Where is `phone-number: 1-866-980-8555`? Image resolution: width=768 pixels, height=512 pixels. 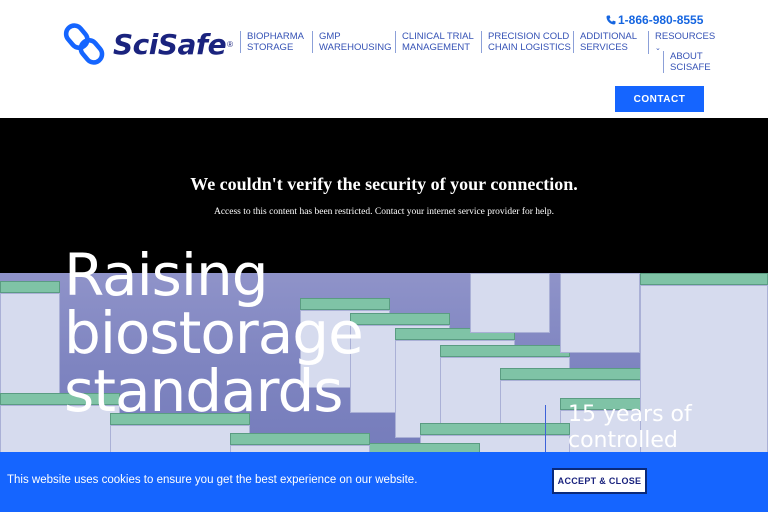 phone-number: 1-866-980-8555 is located at coordinates (661, 20).